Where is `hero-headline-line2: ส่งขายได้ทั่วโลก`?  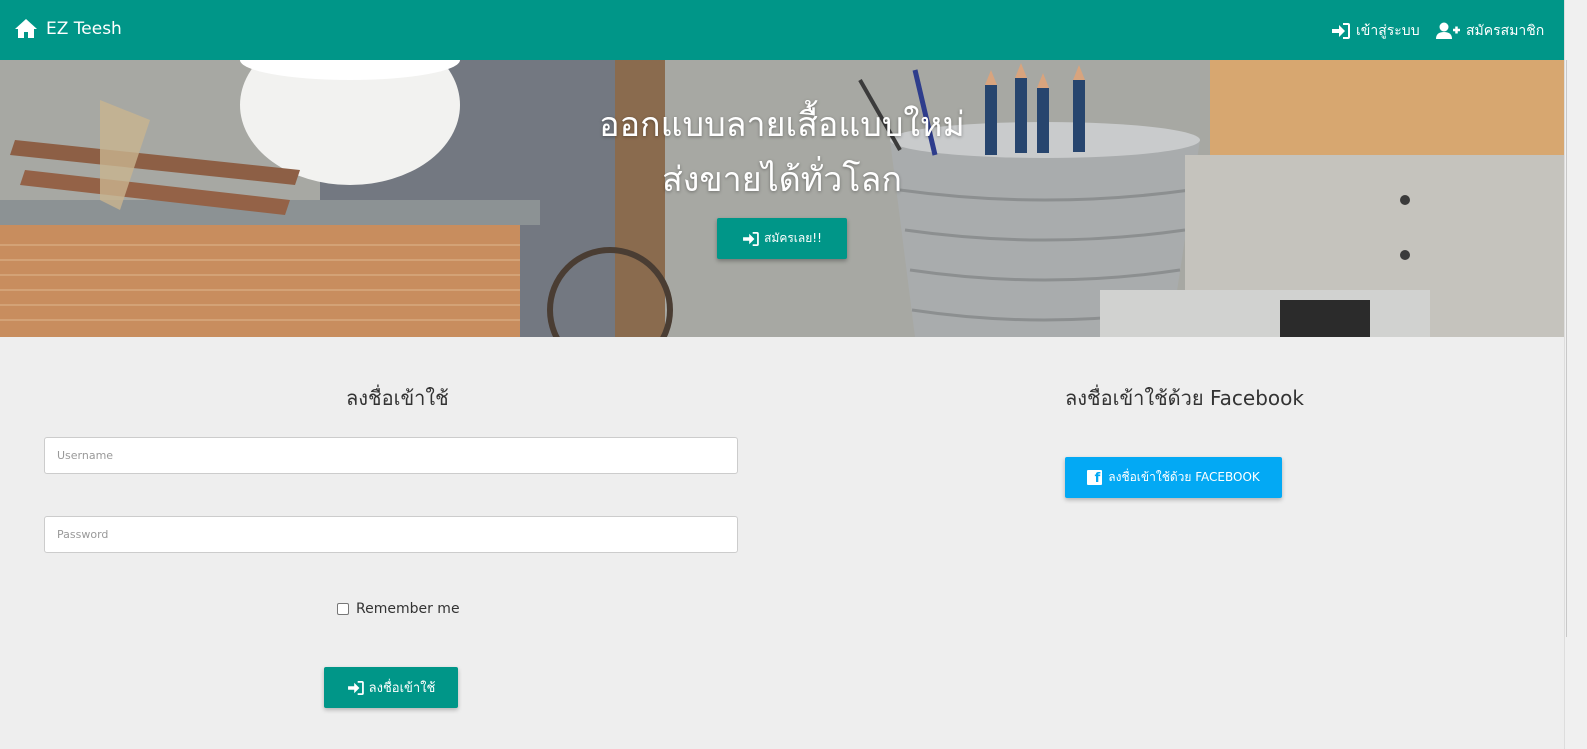
hero-headline-line2: ส่งขายได้ทั่วโลก is located at coordinates (782, 180).